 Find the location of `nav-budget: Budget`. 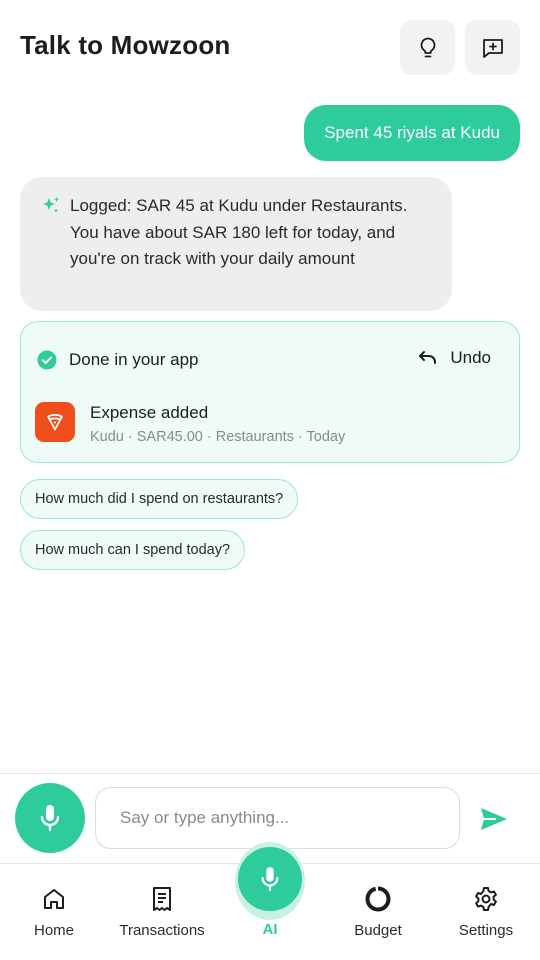

nav-budget: Budget is located at coordinates (378, 912).